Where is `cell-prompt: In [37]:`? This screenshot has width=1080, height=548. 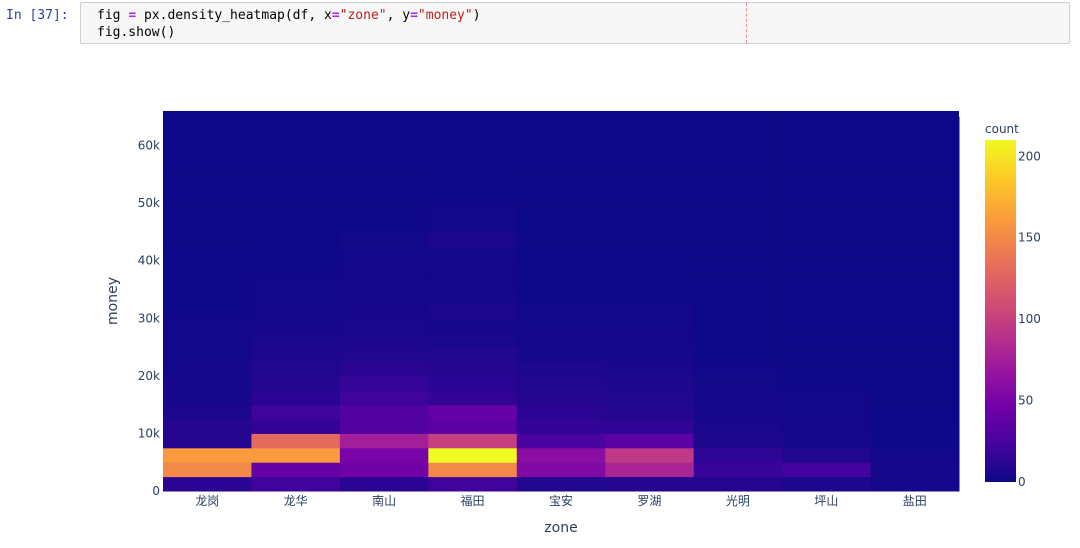
cell-prompt: In [37]: is located at coordinates (37, 15).